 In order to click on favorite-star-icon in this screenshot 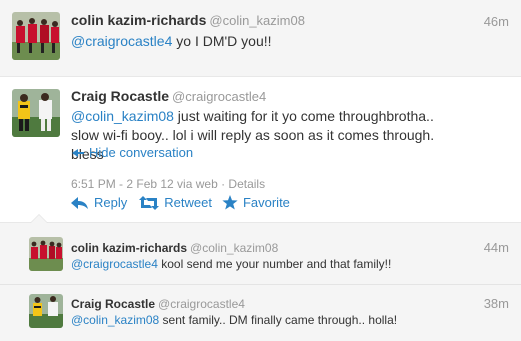, I will do `click(230, 202)`.